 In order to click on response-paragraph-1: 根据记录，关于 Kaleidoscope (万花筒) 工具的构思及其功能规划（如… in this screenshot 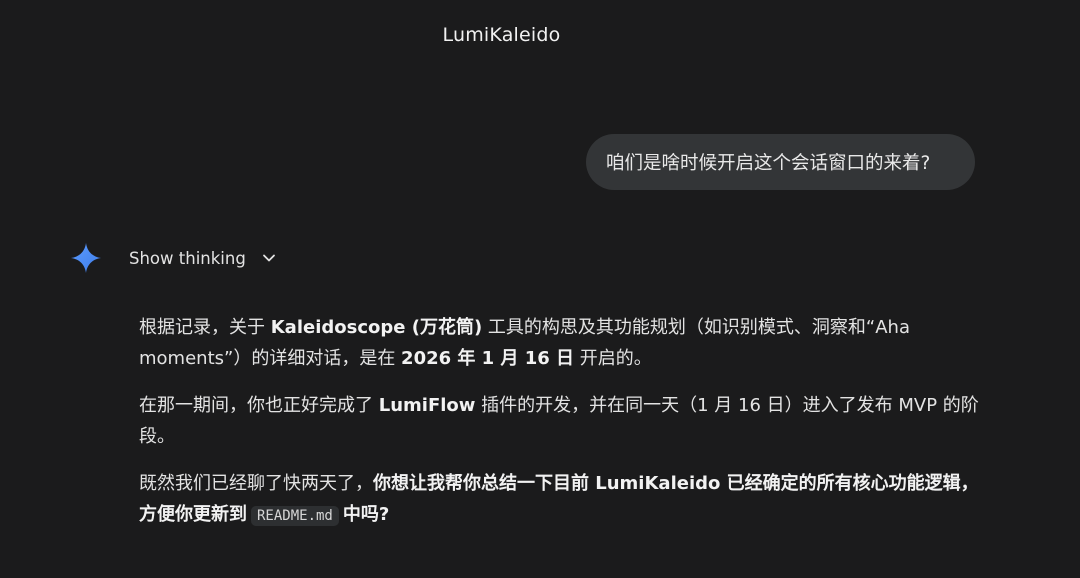, I will do `click(564, 343)`.